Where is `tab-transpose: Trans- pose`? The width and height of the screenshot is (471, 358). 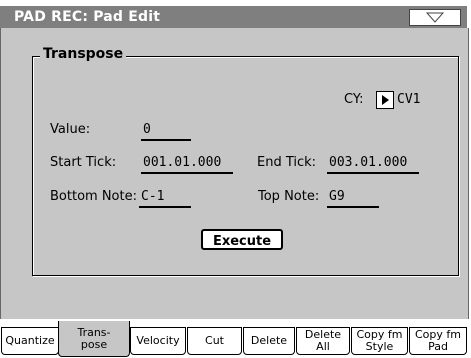 tab-transpose: Trans- pose is located at coordinates (94, 339).